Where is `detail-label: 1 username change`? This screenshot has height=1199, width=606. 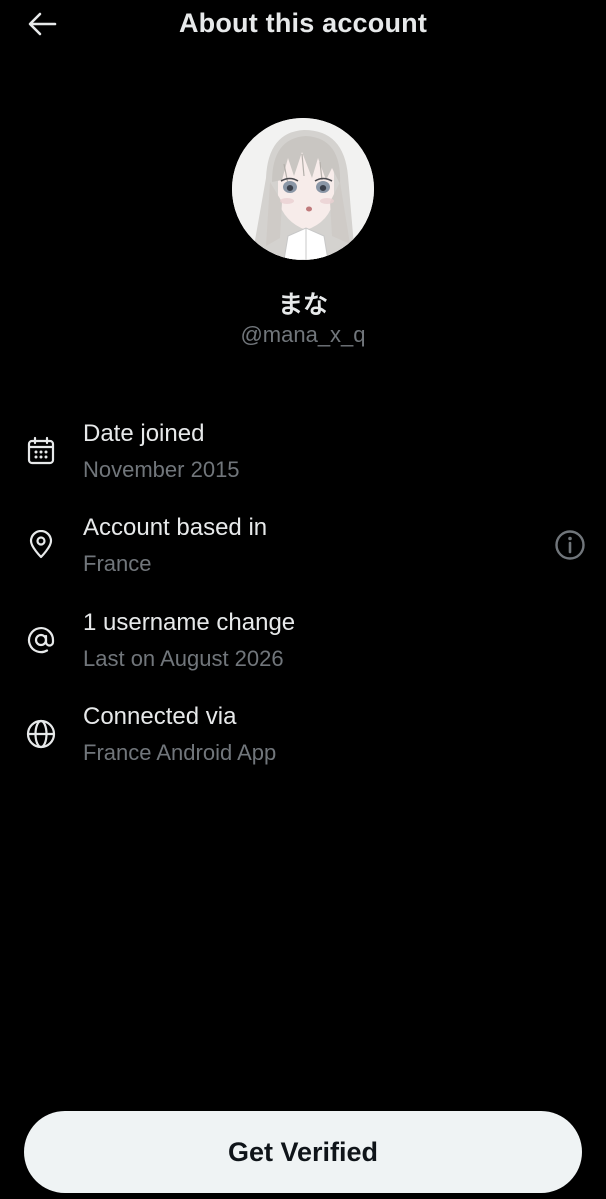 detail-label: 1 username change is located at coordinates (189, 622).